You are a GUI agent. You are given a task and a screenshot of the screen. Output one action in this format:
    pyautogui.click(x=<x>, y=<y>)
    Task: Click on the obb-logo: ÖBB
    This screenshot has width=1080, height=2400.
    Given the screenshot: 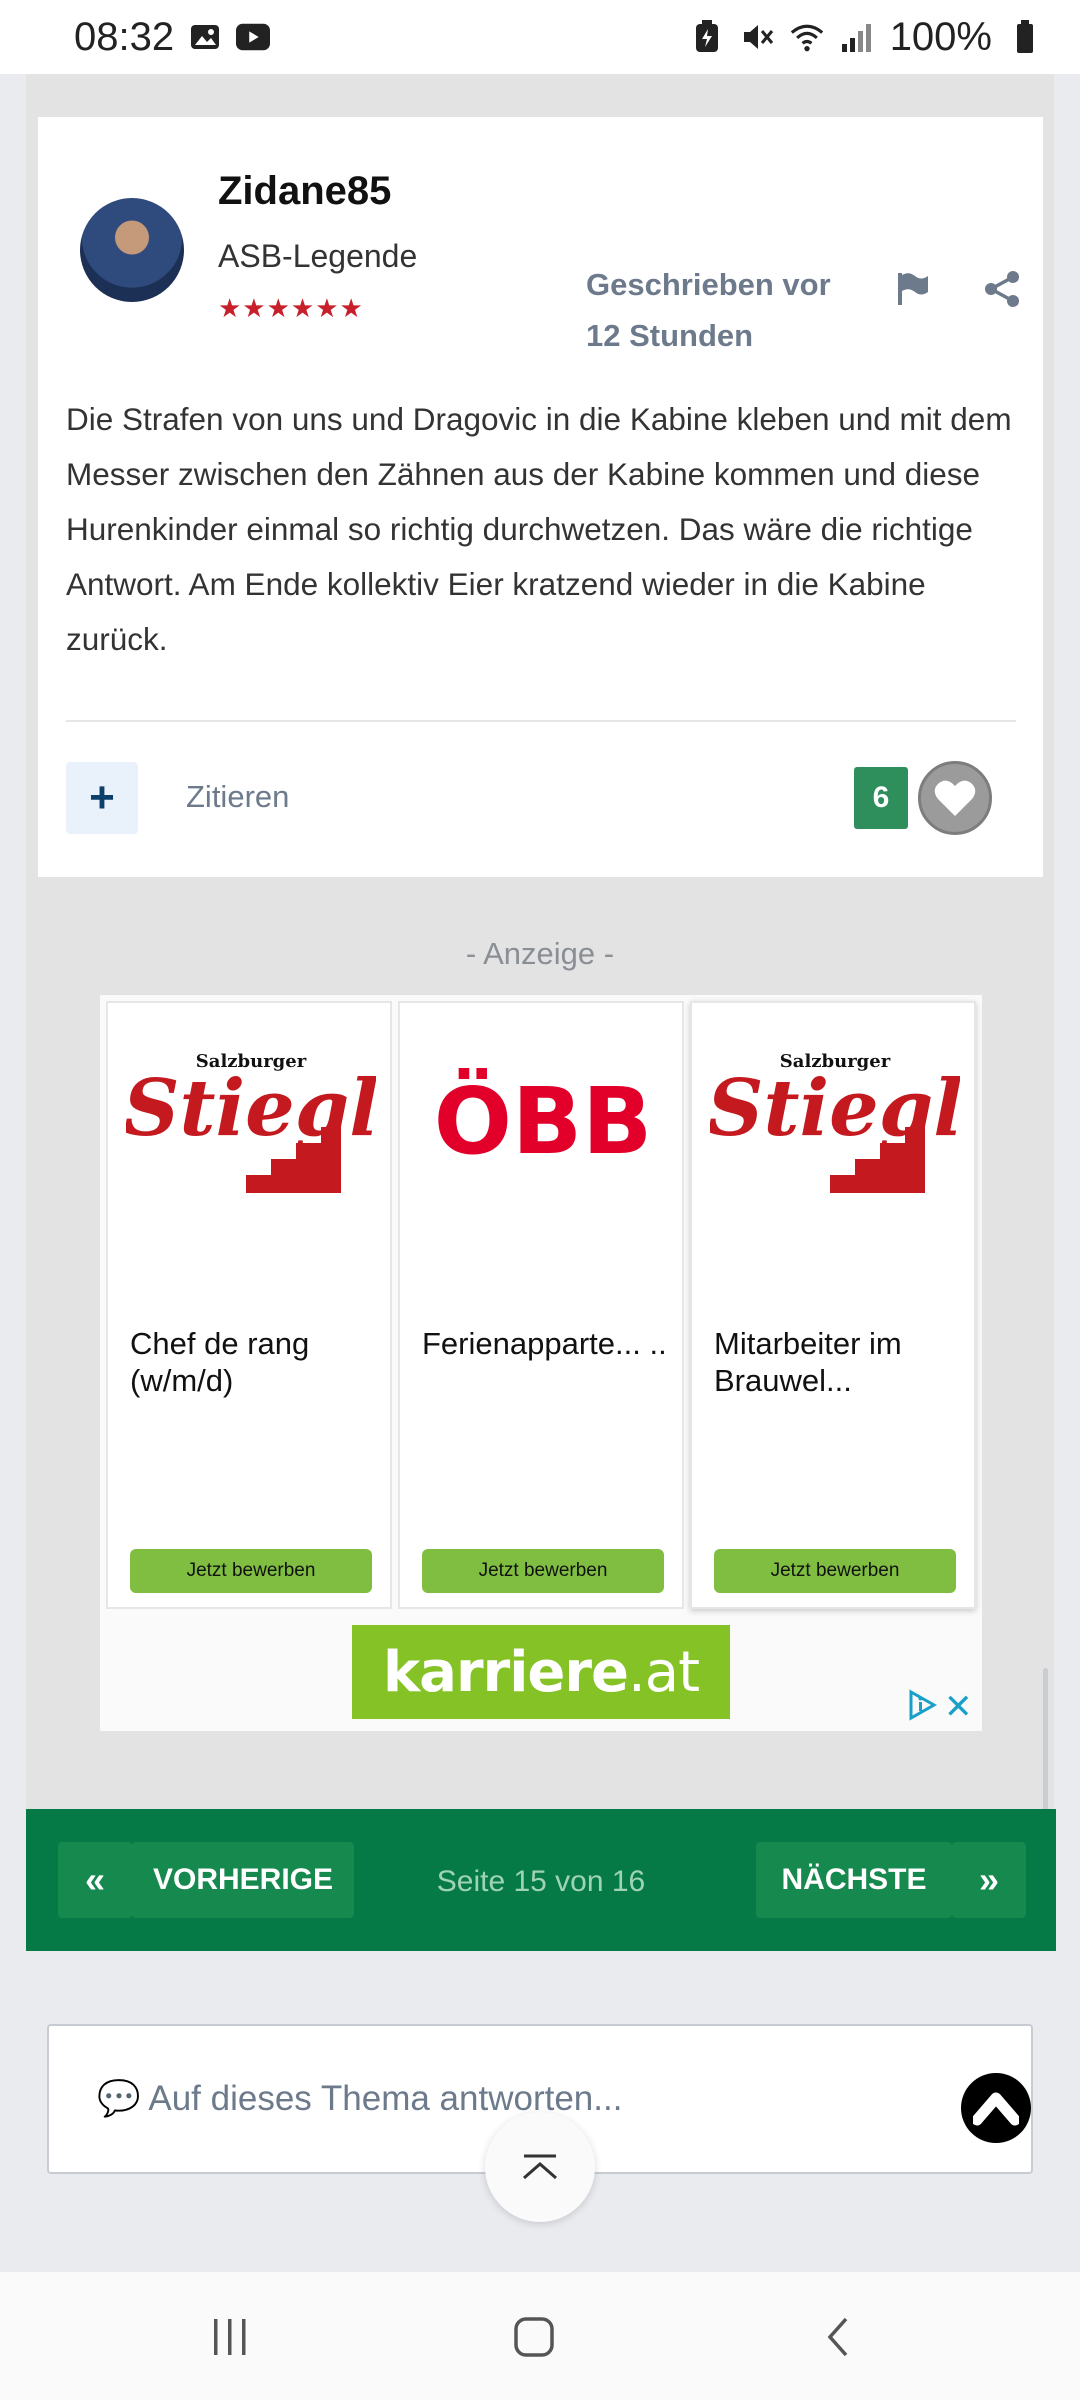 What is the action you would take?
    pyautogui.click(x=543, y=1118)
    